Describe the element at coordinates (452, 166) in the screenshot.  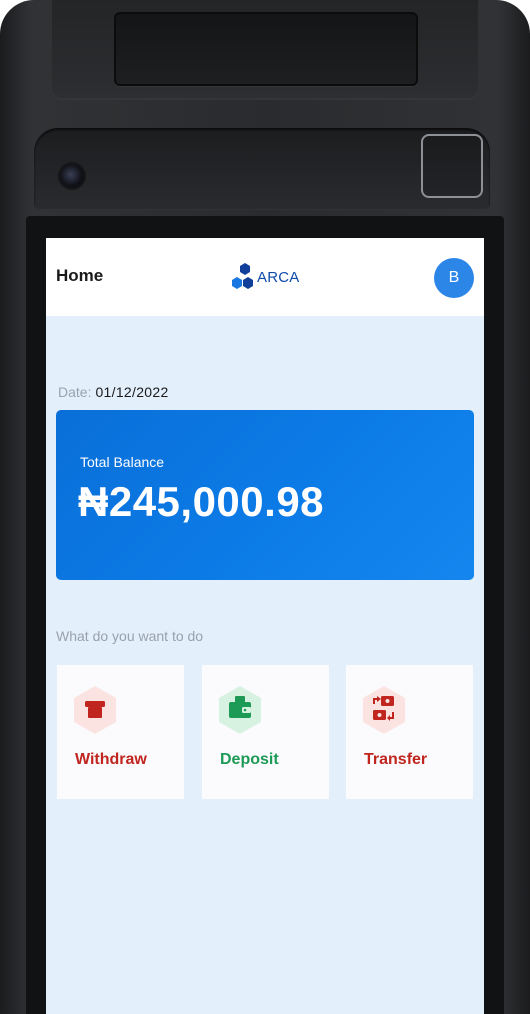
I see `fingerprint-sensor` at that location.